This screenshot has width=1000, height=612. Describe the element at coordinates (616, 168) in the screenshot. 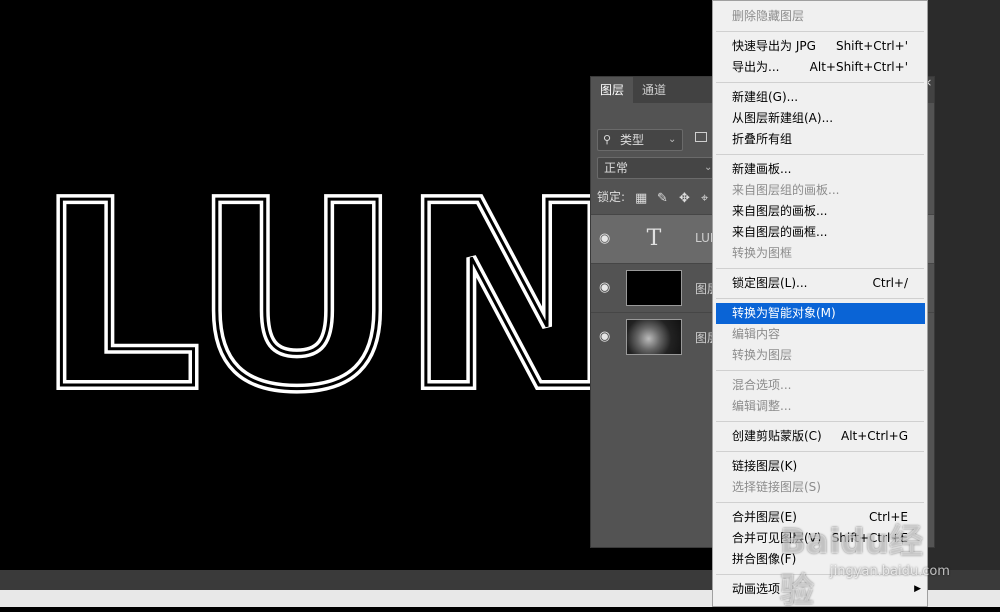

I see `blend-mode-label: 正常` at that location.